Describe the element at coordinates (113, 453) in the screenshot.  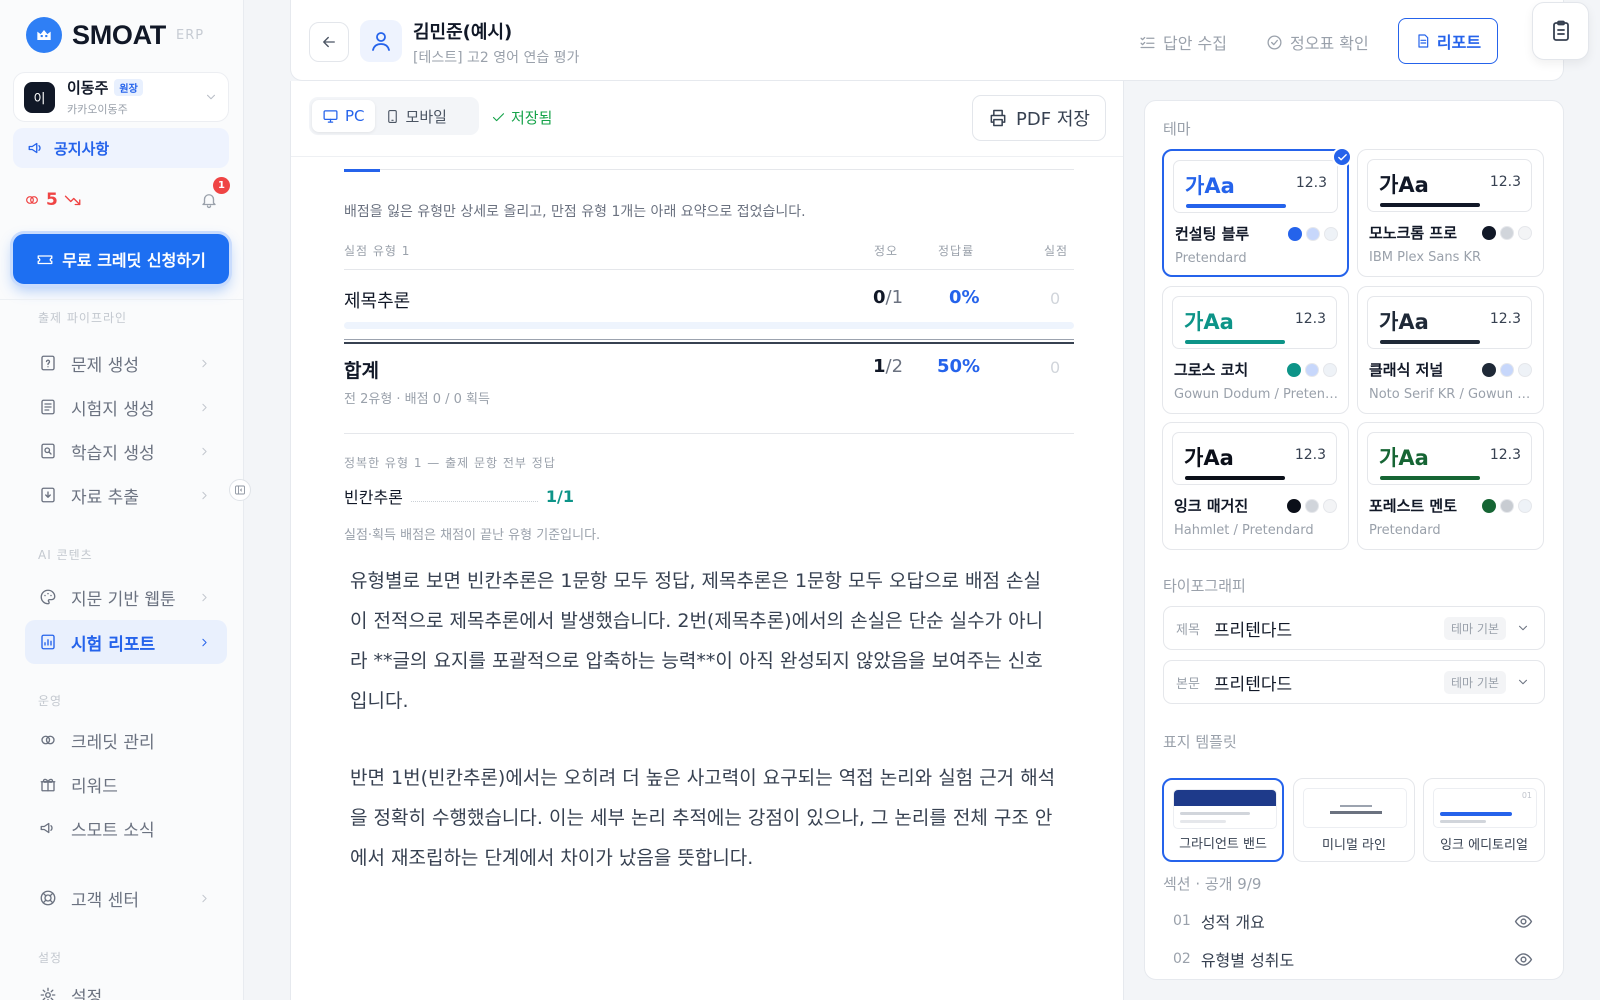
I see `sidebar-item-label: 학습지 생성` at that location.